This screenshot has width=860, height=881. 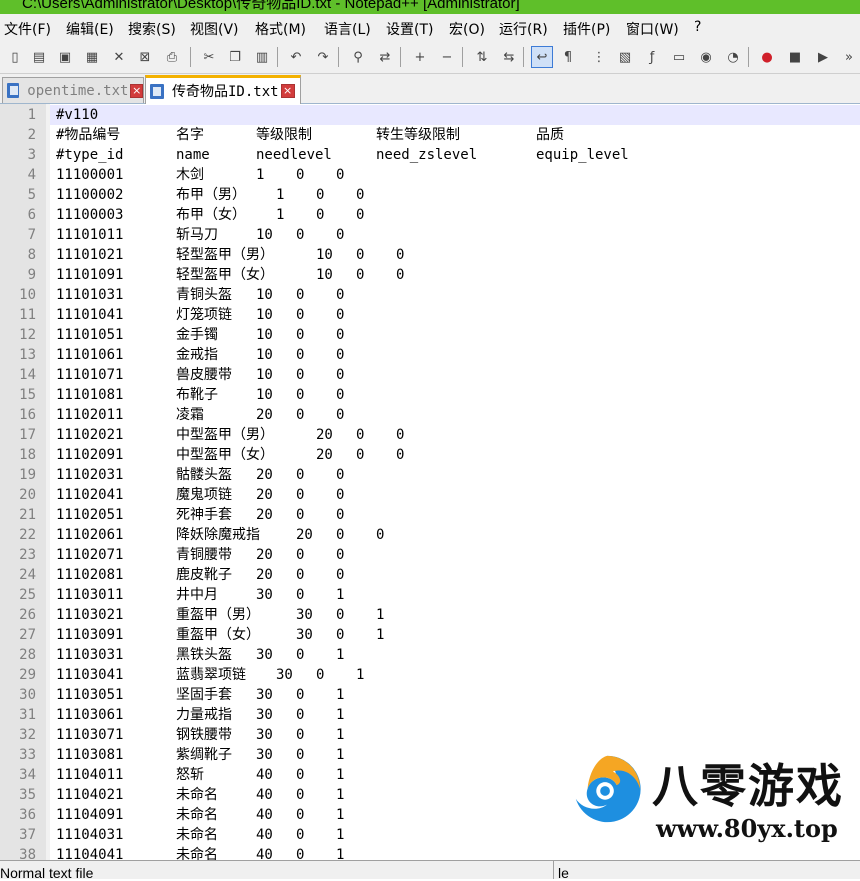 What do you see at coordinates (385, 57) in the screenshot?
I see `replace-icon: ⇄` at bounding box center [385, 57].